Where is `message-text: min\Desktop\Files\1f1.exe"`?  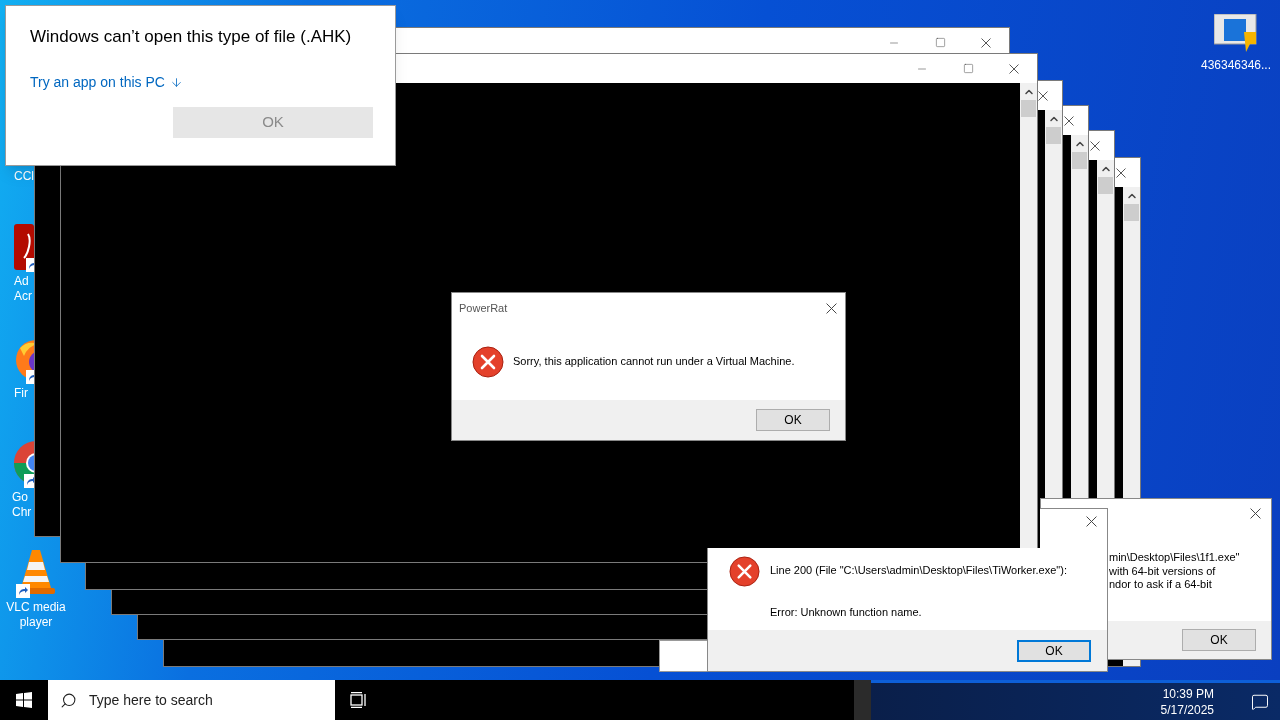 message-text: min\Desktop\Files\1f1.exe" is located at coordinates (1175, 558).